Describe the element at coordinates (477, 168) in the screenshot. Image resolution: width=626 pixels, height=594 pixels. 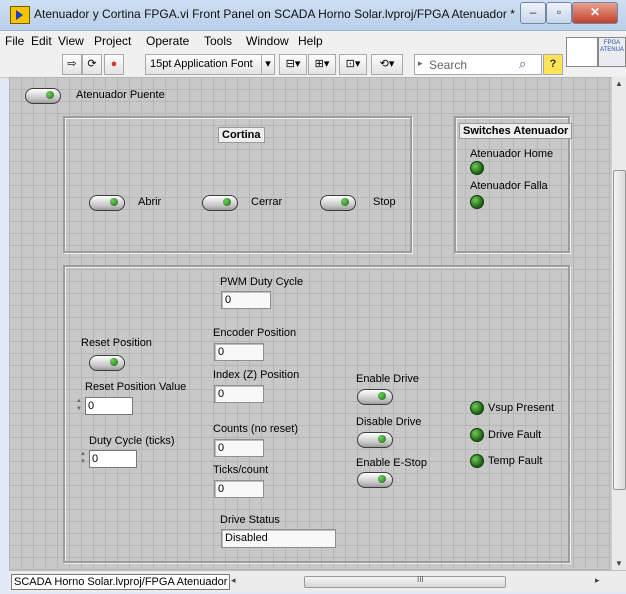
I see `atenuador-home-led` at that location.